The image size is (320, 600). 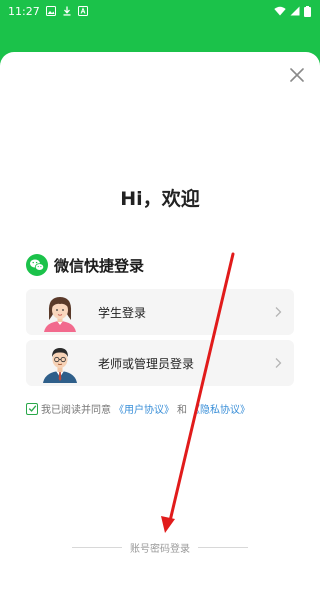 I want to click on wifi-icon, so click(x=280, y=11).